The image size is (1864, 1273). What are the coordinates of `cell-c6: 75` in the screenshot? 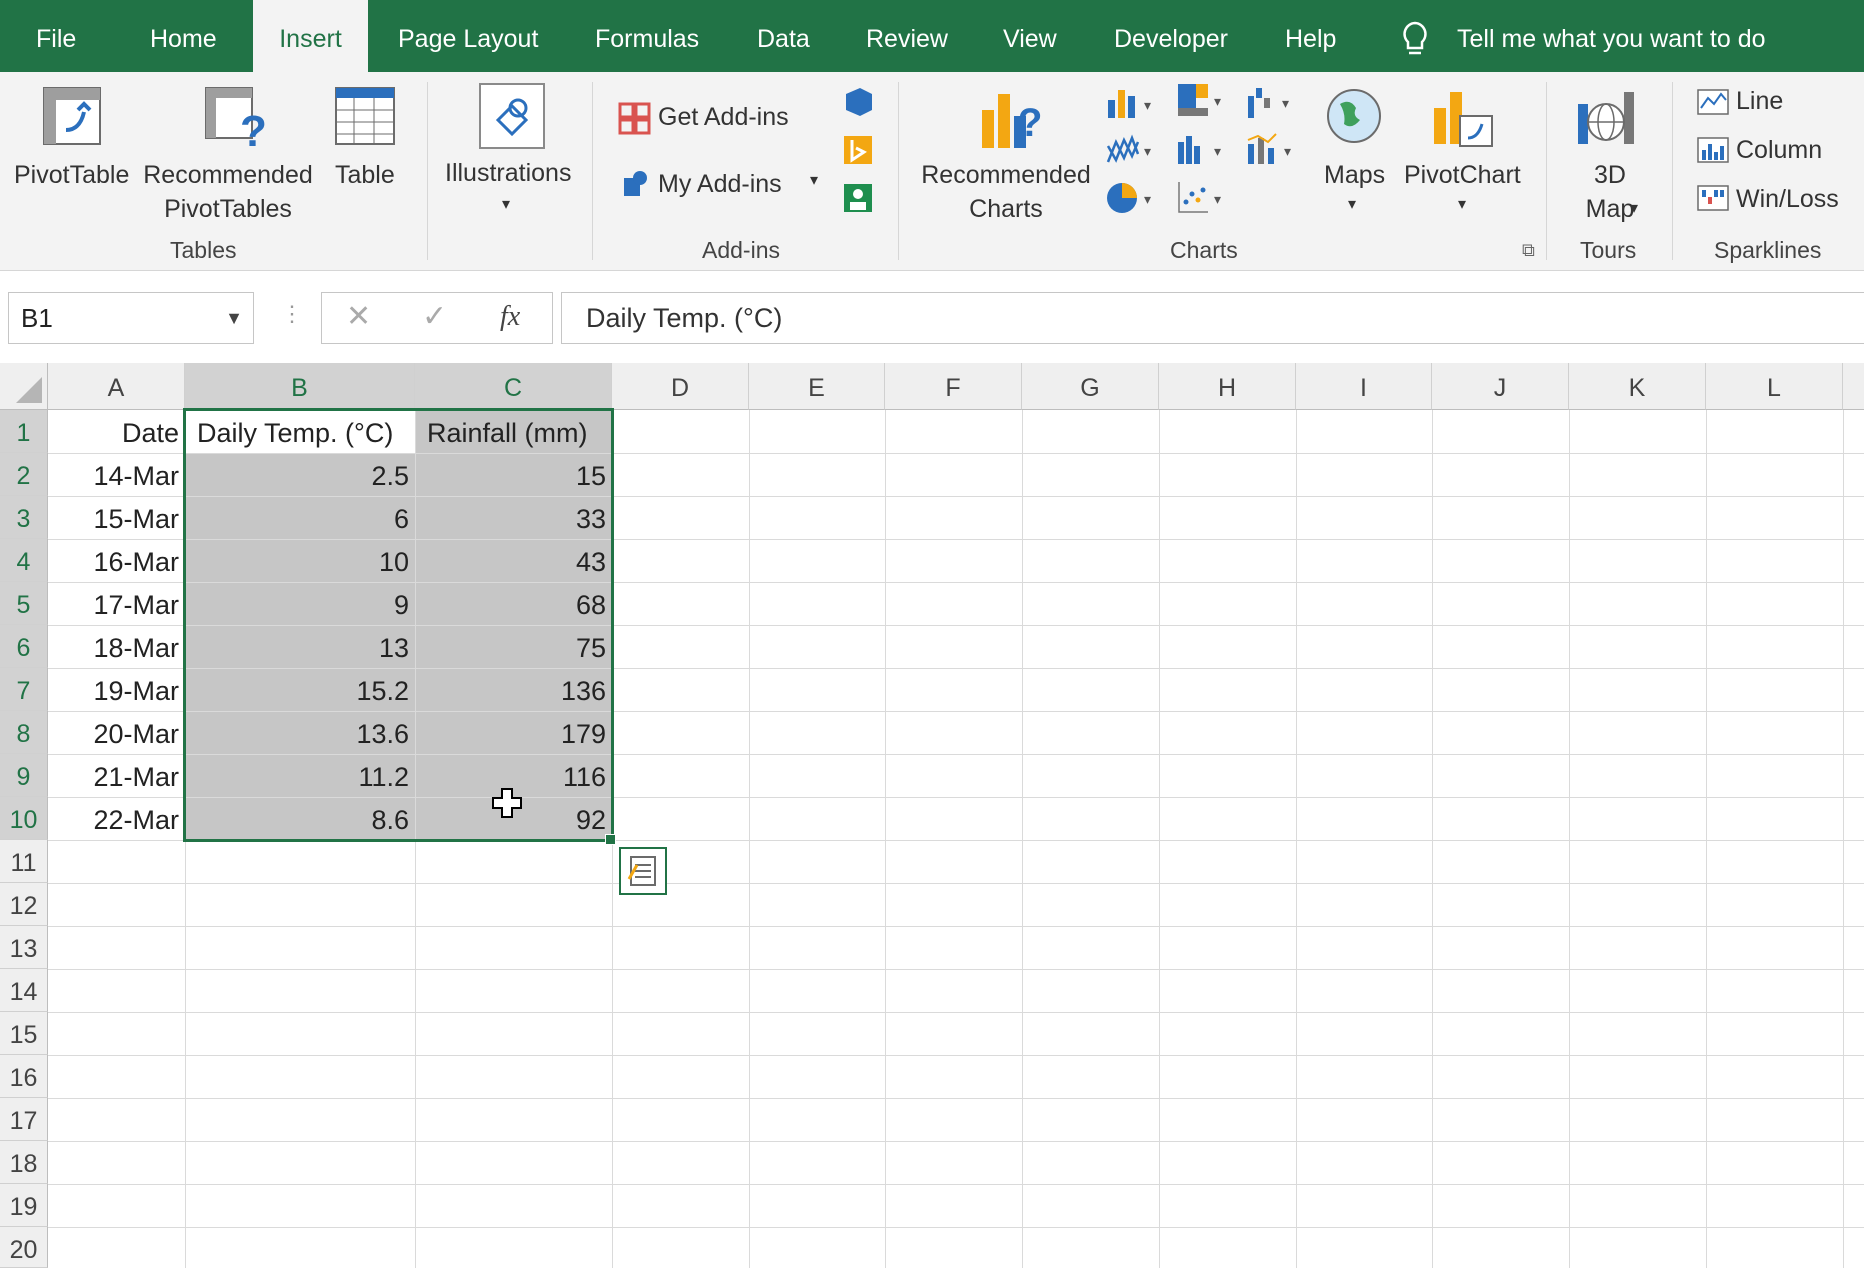 It's located at (513, 646).